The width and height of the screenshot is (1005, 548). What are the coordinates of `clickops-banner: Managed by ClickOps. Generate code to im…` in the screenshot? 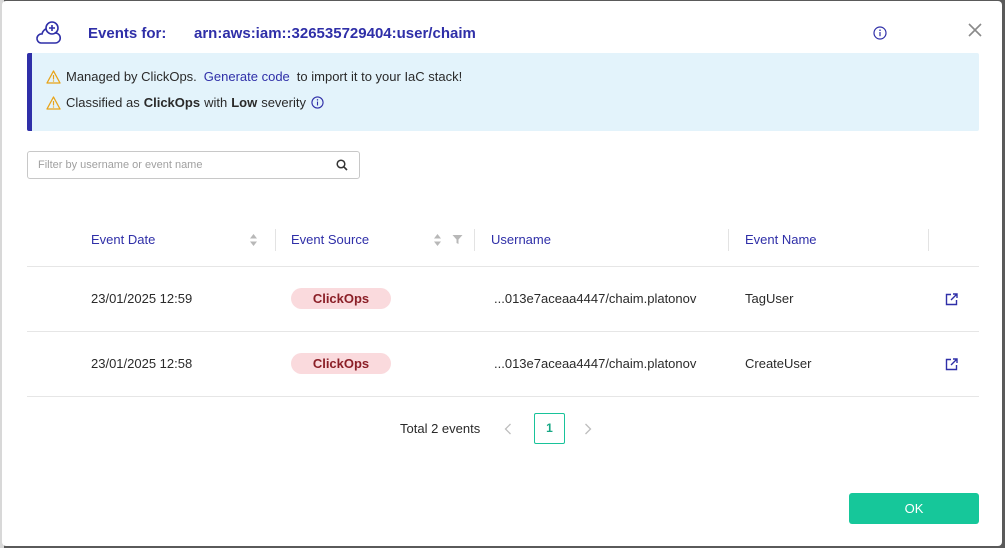 It's located at (503, 92).